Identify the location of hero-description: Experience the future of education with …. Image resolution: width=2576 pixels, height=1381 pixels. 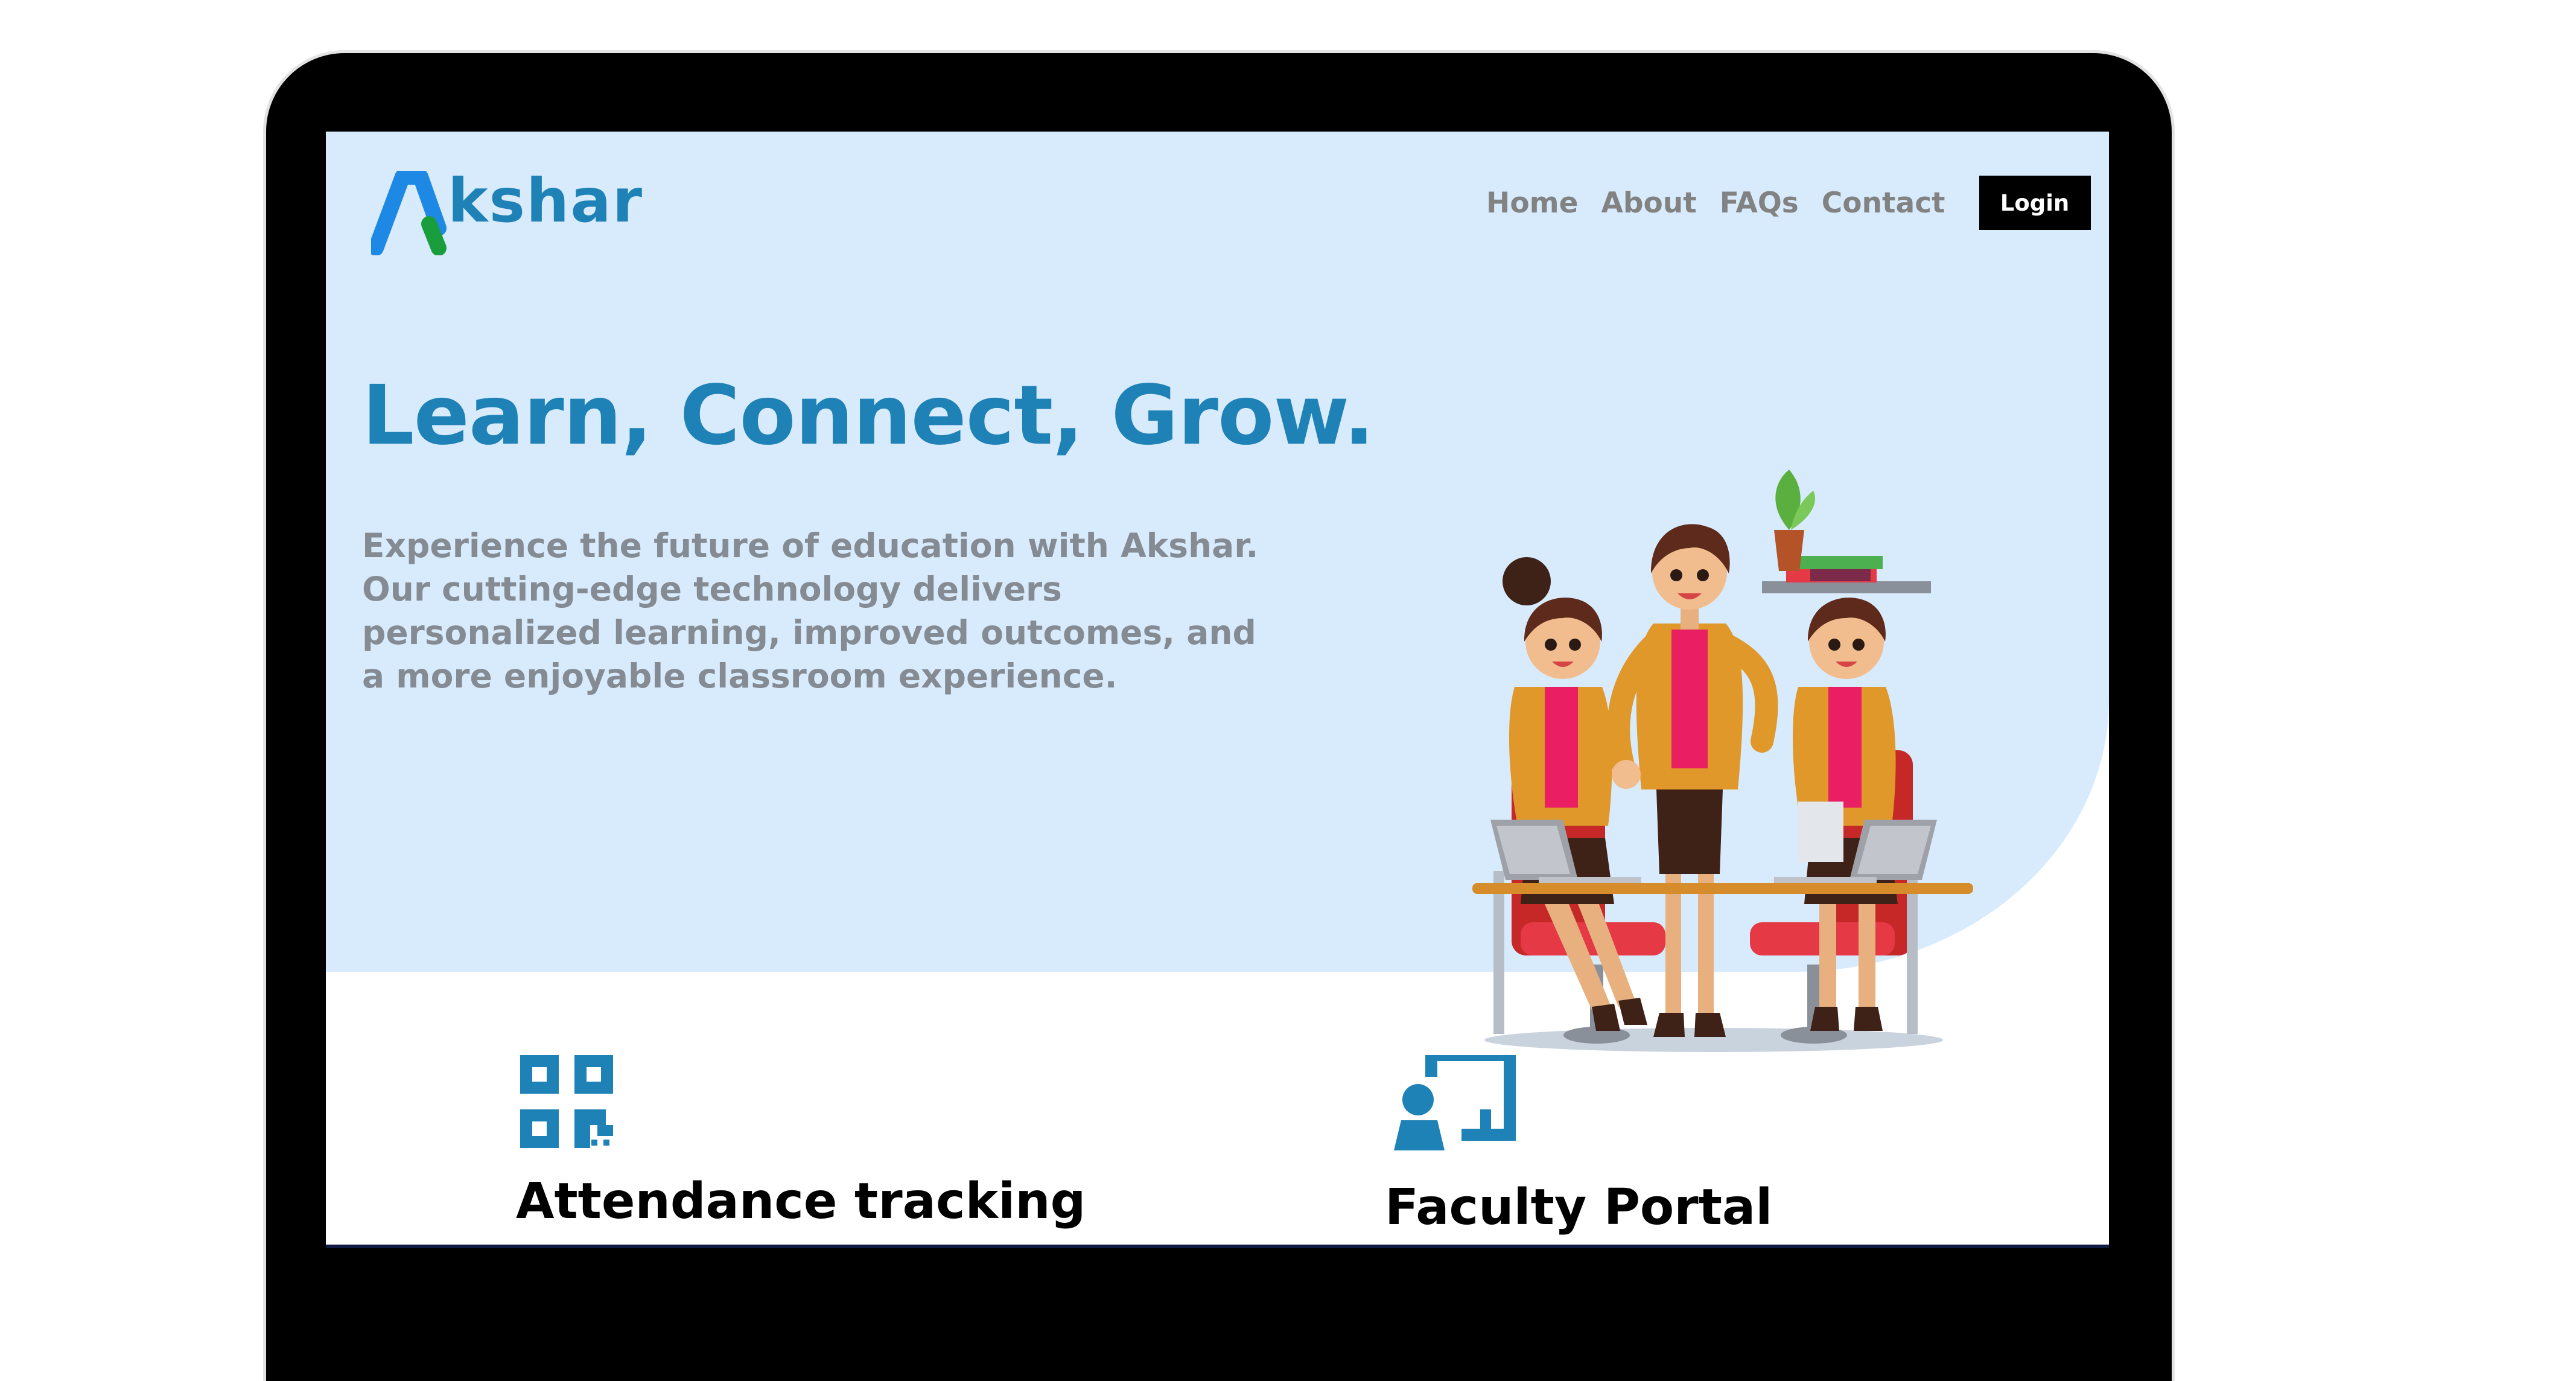
(811, 610).